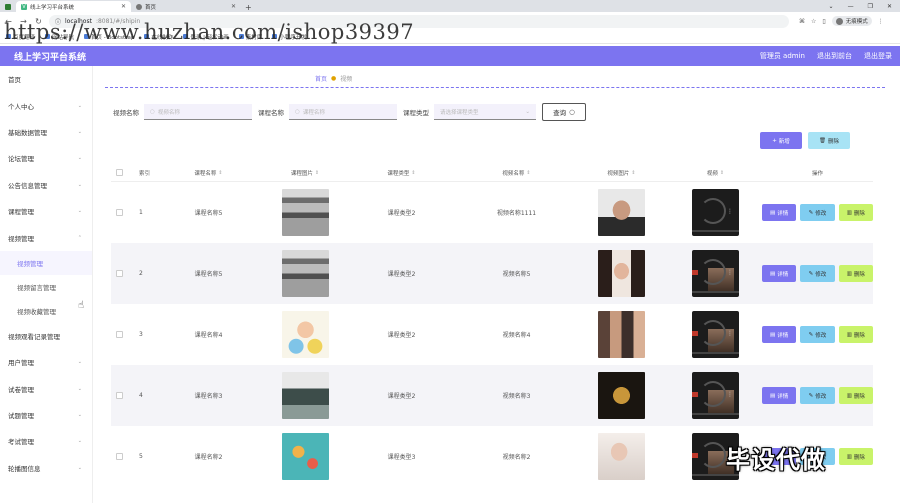  Describe the element at coordinates (119, 172) in the screenshot. I see `select-all-checkbox` at that location.